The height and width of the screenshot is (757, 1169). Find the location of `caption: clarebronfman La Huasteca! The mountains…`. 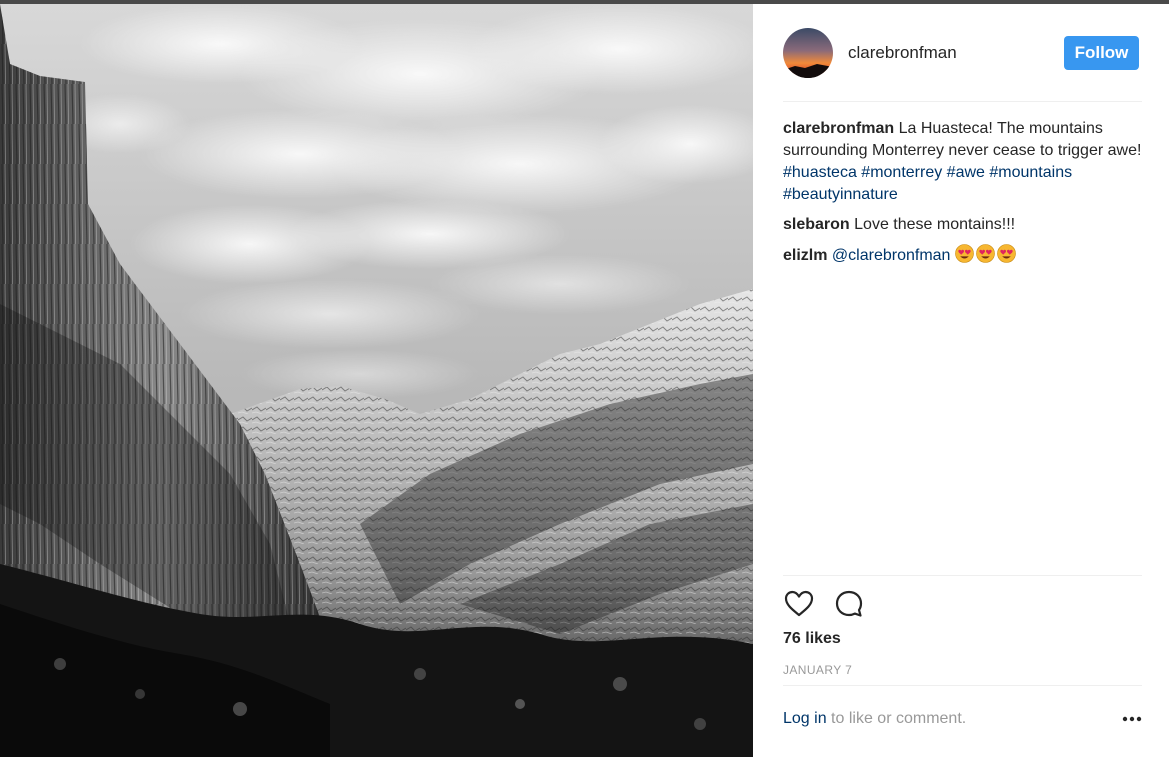

caption: clarebronfman La Huasteca! The mountains… is located at coordinates (964, 162).